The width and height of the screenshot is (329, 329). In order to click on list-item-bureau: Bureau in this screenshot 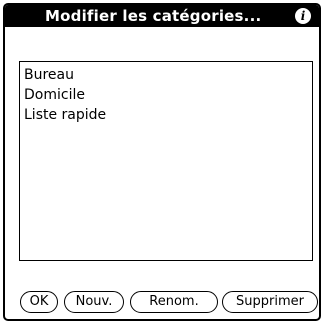, I will do `click(166, 73)`.